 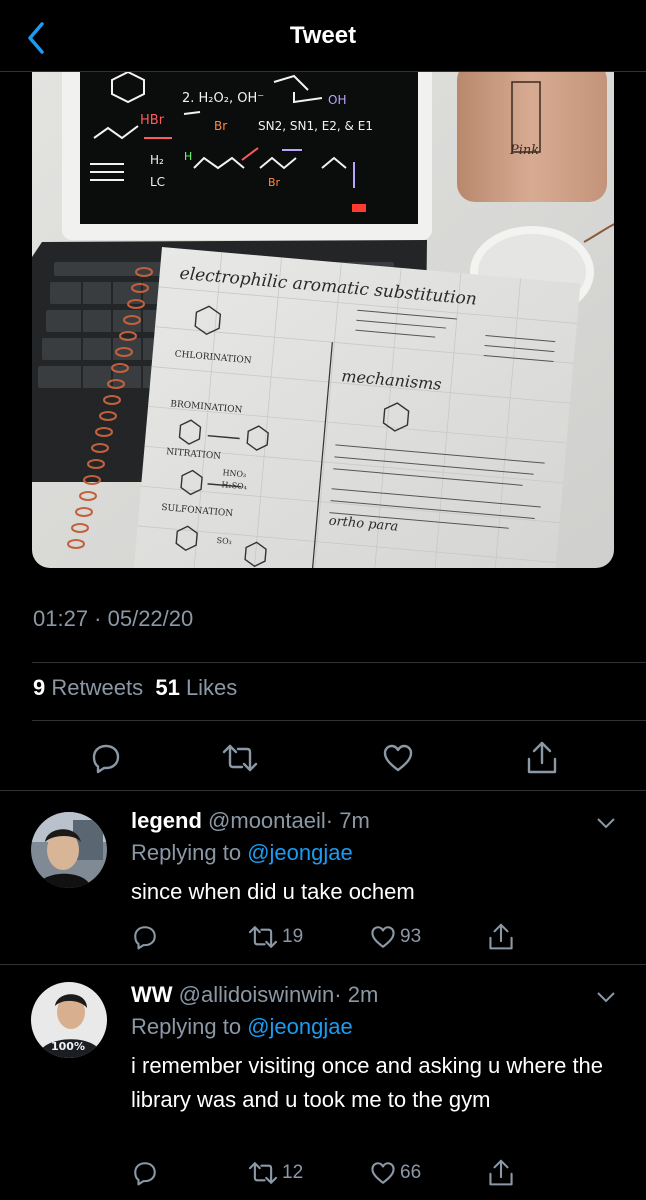 I want to click on retweet-button, so click(x=240, y=758).